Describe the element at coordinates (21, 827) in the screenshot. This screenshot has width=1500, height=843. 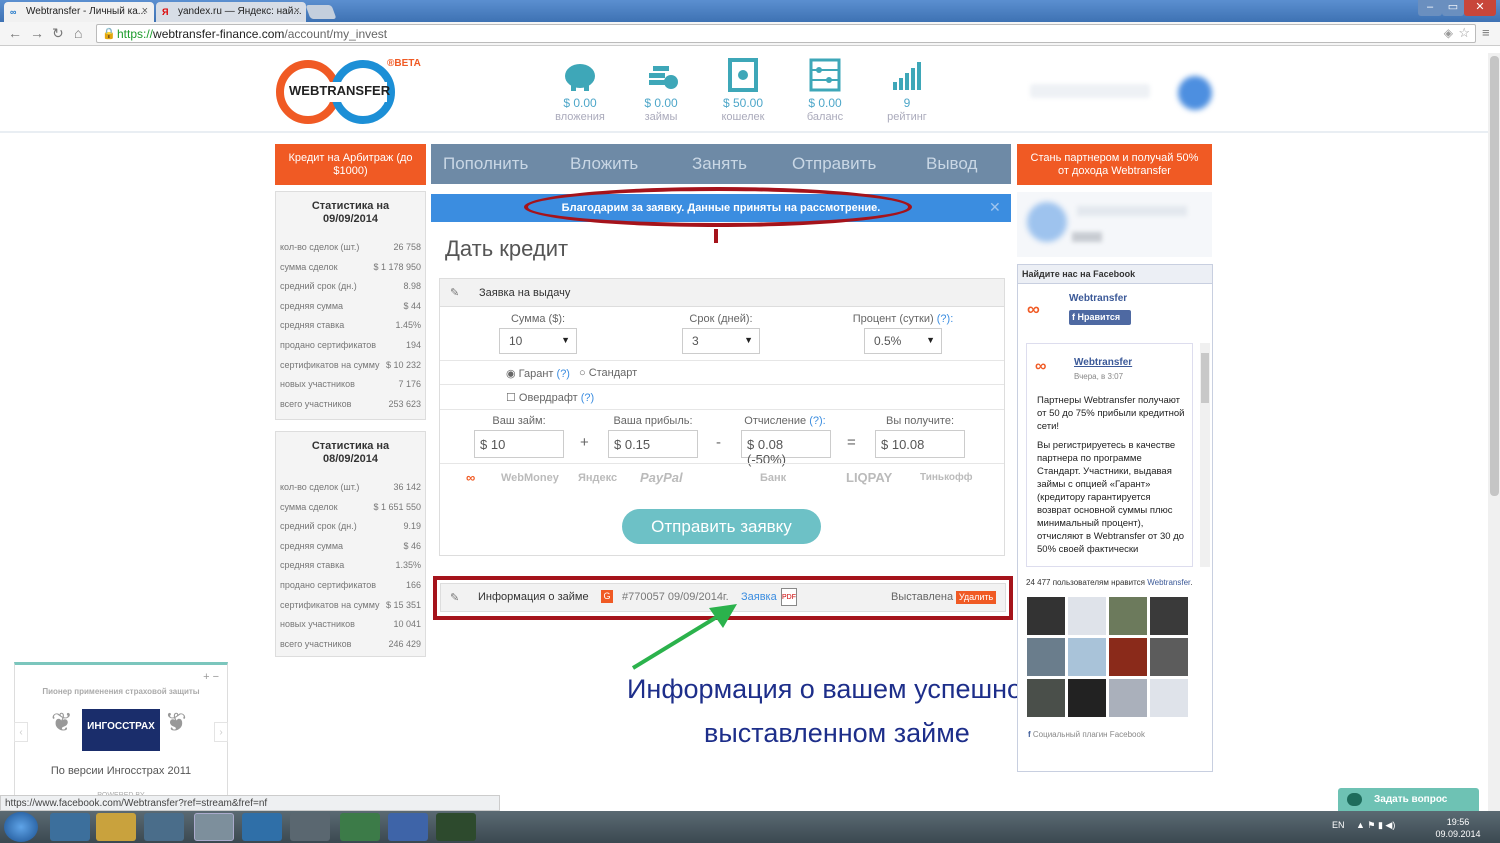
I see `start-button` at that location.